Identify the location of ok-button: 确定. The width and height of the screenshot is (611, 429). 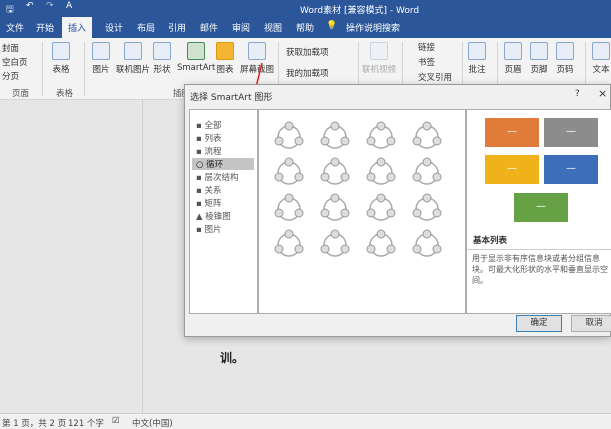
(539, 323).